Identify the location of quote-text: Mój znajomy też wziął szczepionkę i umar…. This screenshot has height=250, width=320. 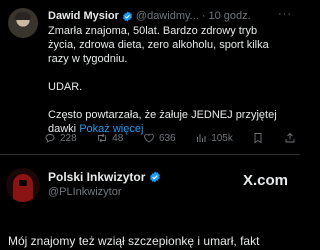
(134, 241).